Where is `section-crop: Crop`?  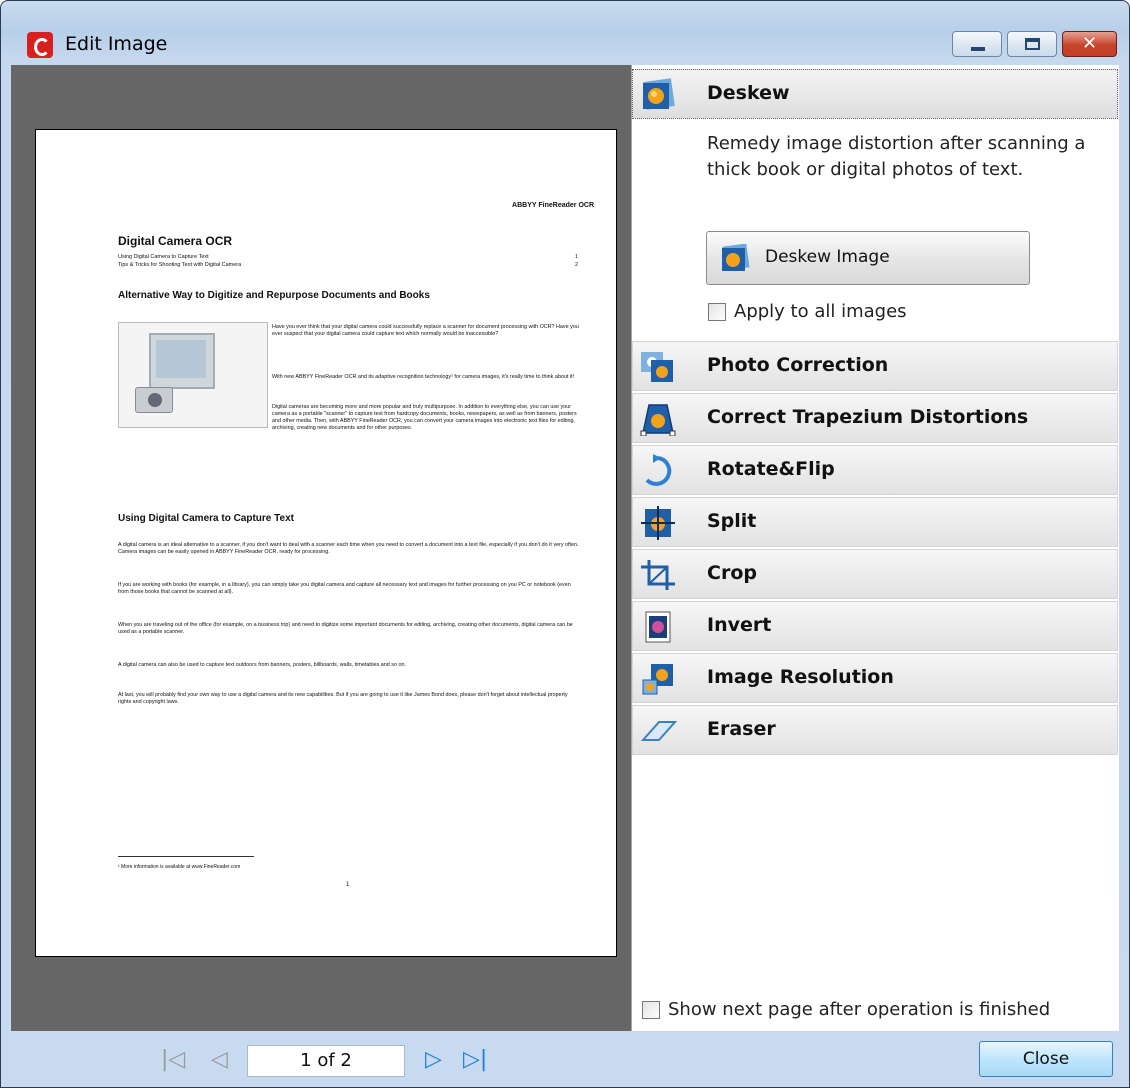 section-crop: Crop is located at coordinates (875, 574).